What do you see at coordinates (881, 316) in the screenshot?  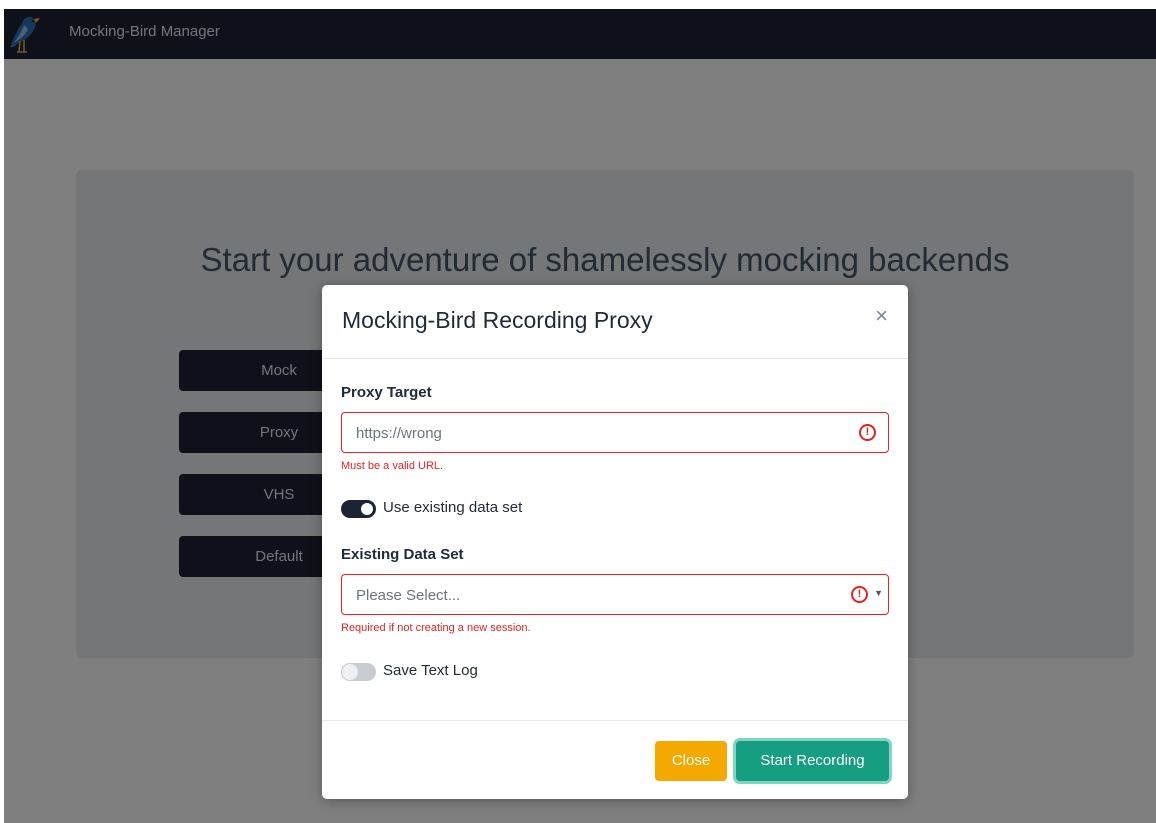 I see `close-icon: ×` at bounding box center [881, 316].